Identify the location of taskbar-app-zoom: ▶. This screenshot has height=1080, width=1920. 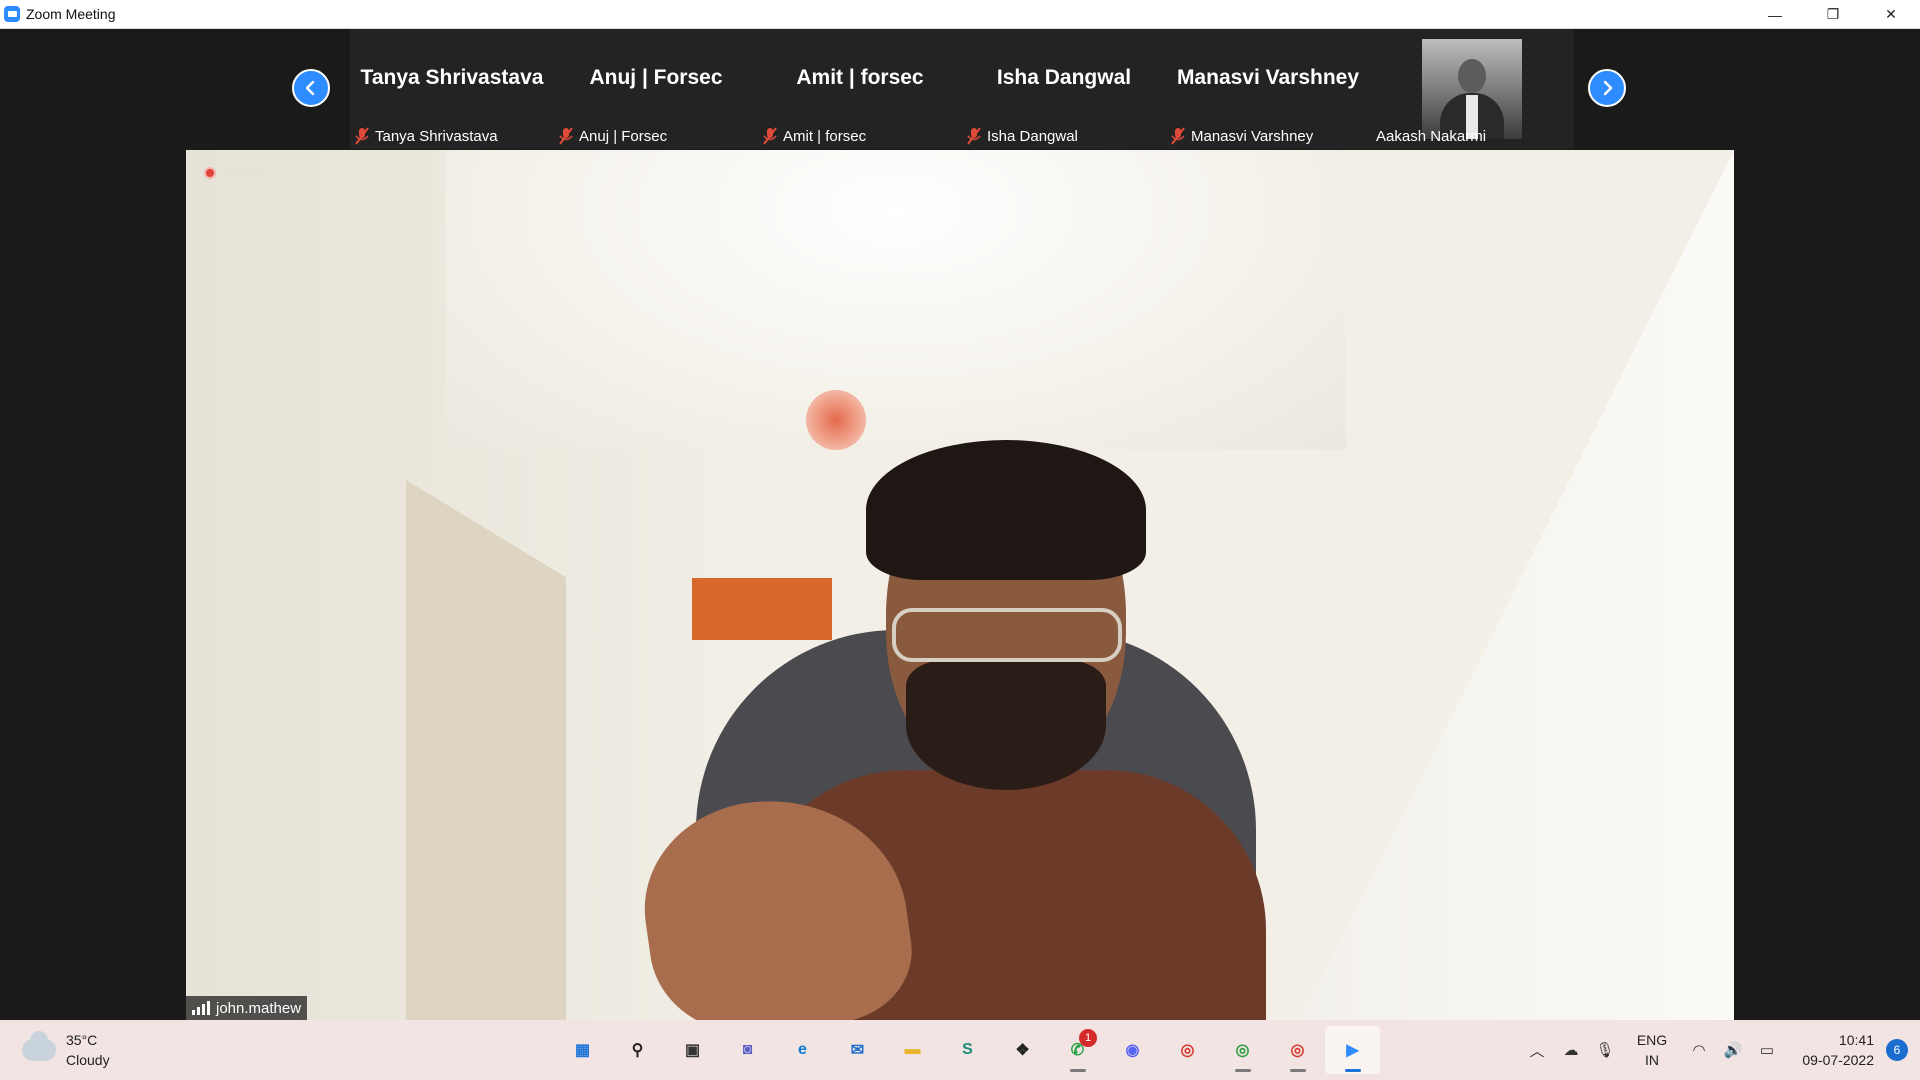
(1352, 1050).